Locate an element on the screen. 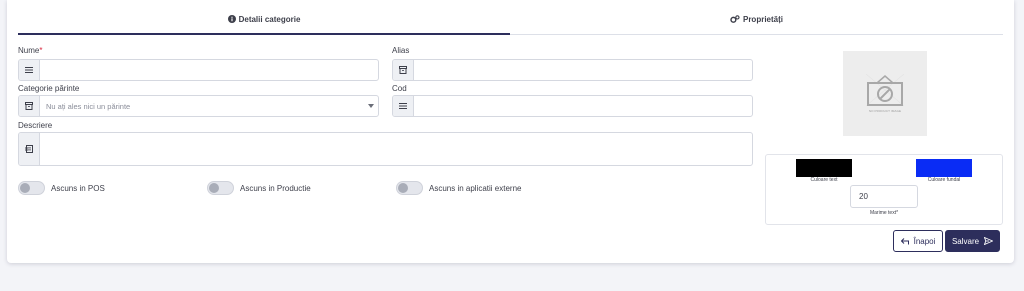 The width and height of the screenshot is (1024, 291). parent-category-placeholder: Nu ați ales nici un părinte is located at coordinates (88, 106).